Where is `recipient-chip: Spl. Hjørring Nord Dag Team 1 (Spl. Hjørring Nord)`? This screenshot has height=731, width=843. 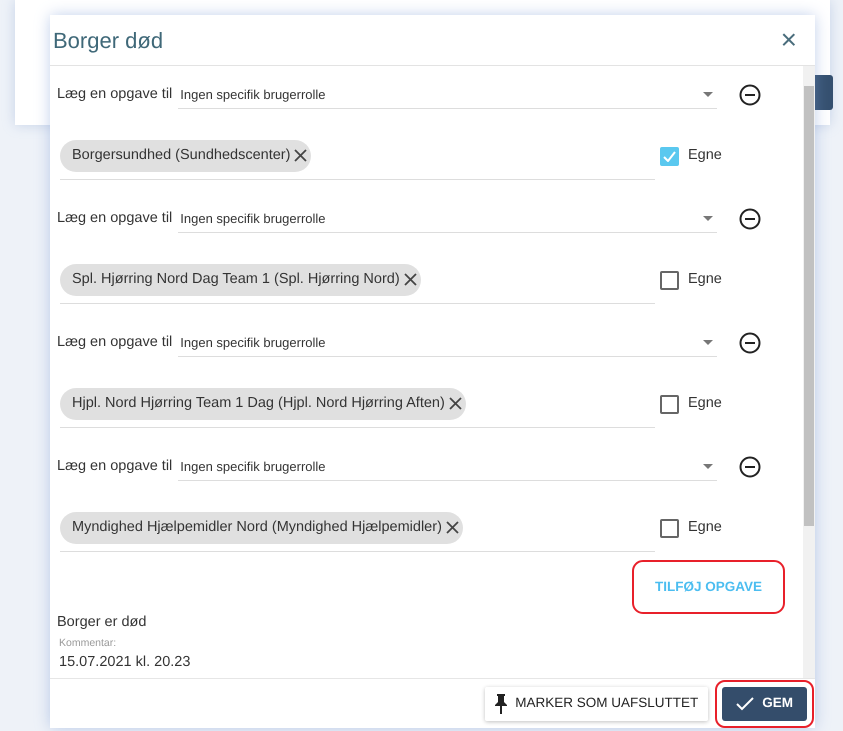 recipient-chip: Spl. Hjørring Nord Dag Team 1 (Spl. Hjørring Nord) is located at coordinates (240, 280).